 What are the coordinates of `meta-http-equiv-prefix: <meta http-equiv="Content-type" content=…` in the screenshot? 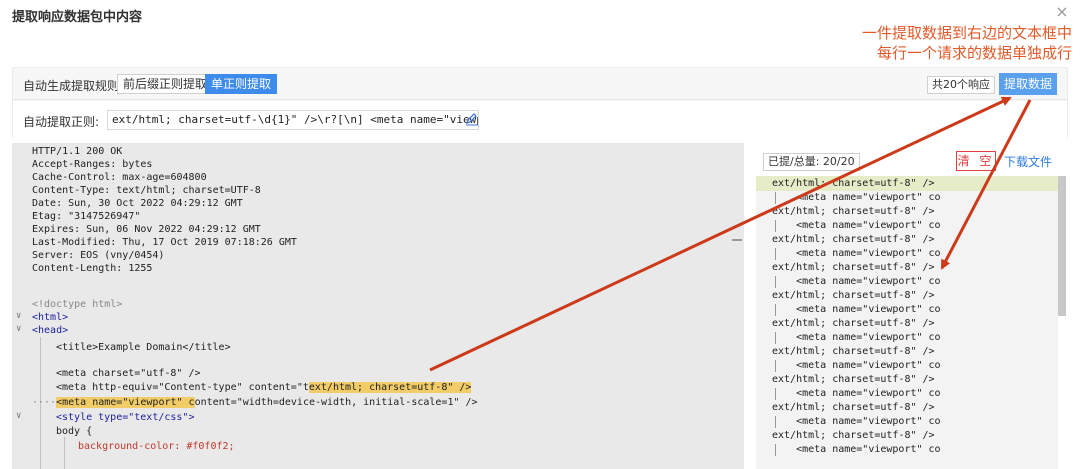 It's located at (182, 387).